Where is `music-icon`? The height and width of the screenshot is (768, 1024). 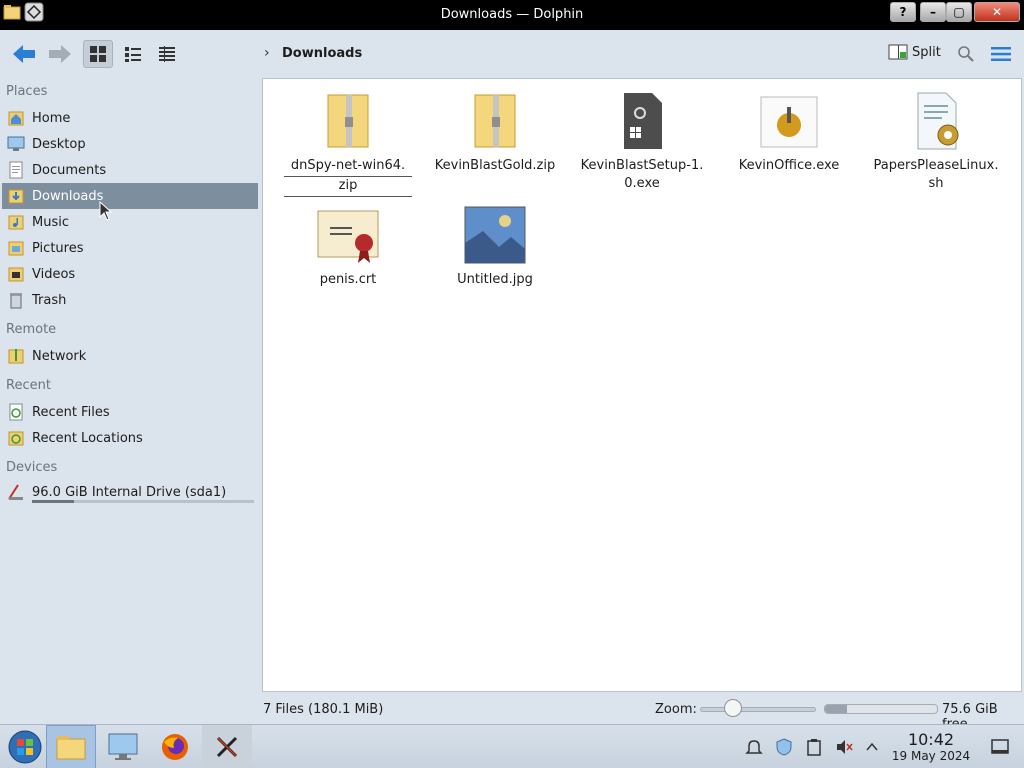
music-icon is located at coordinates (16, 222).